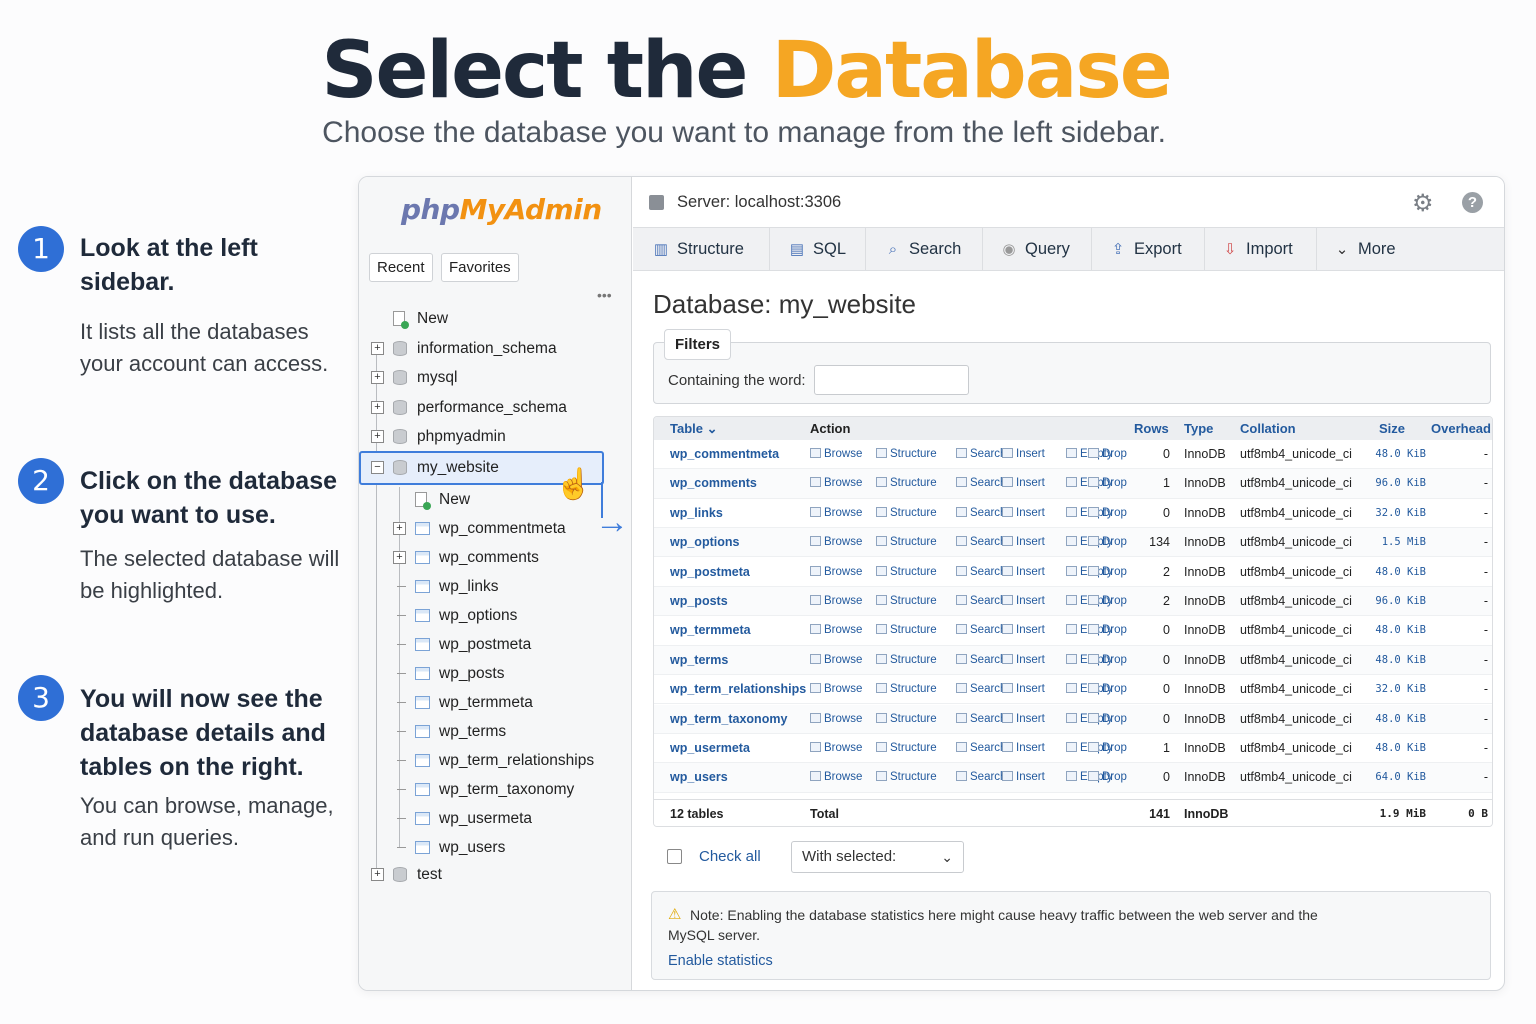 Image resolution: width=1536 pixels, height=1024 pixels. Describe the element at coordinates (730, 856) in the screenshot. I see `check-all-label: Check all` at that location.